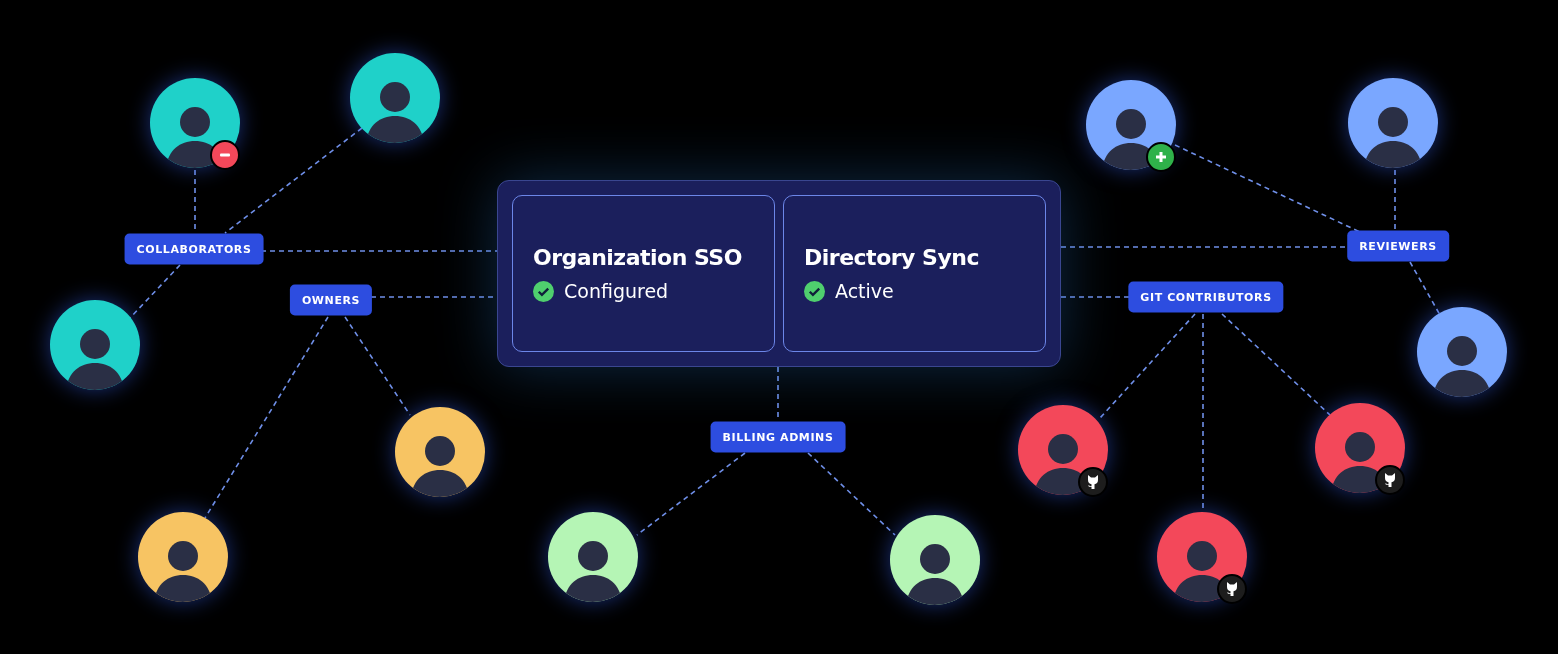  I want to click on panel-title: Directory Sync, so click(892, 257).